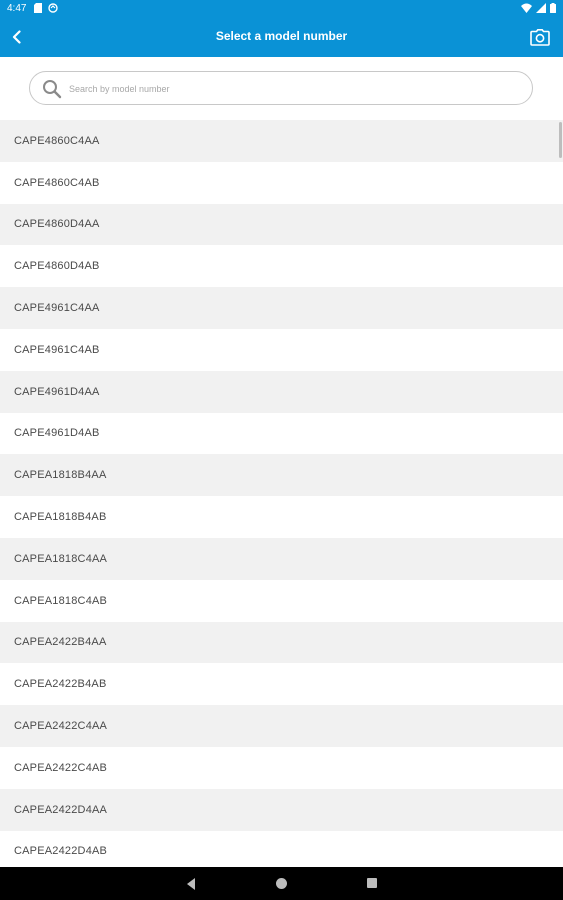  Describe the element at coordinates (553, 8) in the screenshot. I see `battery-icon` at that location.